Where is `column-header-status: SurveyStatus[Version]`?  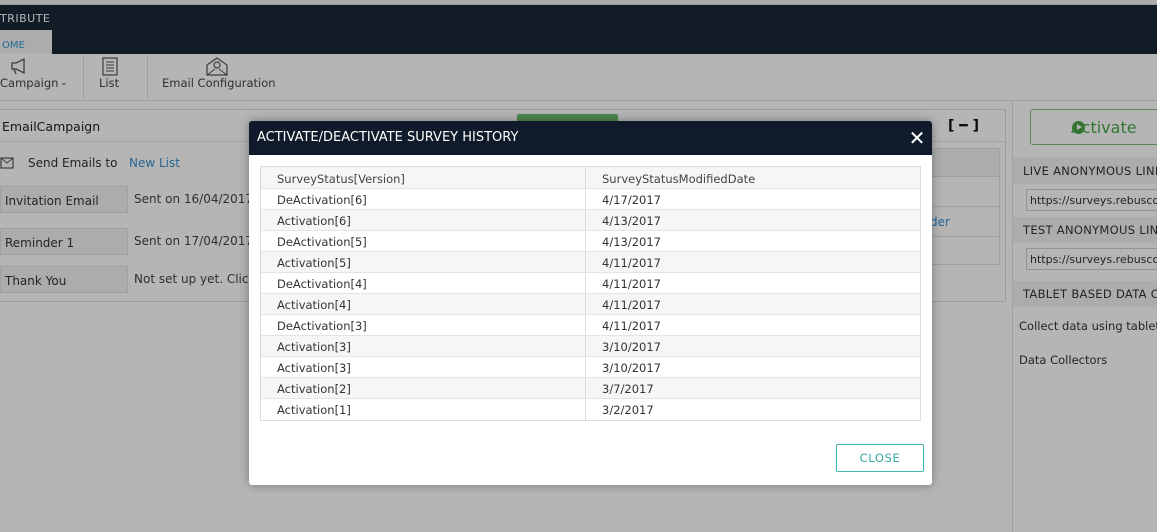
column-header-status: SurveyStatus[Version] is located at coordinates (423, 177).